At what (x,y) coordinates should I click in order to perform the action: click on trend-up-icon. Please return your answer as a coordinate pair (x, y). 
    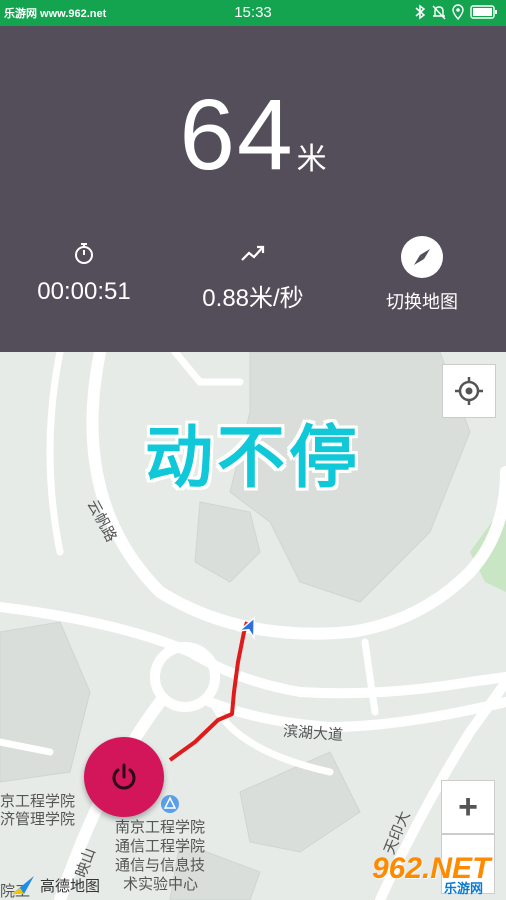
    Looking at the image, I should click on (253, 253).